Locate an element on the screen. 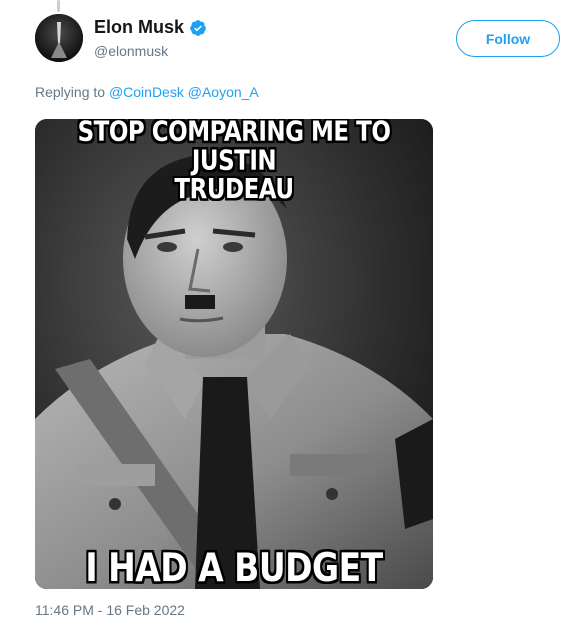 This screenshot has width=579, height=628. mention-link-coindesk: @CoinDesk is located at coordinates (146, 92).